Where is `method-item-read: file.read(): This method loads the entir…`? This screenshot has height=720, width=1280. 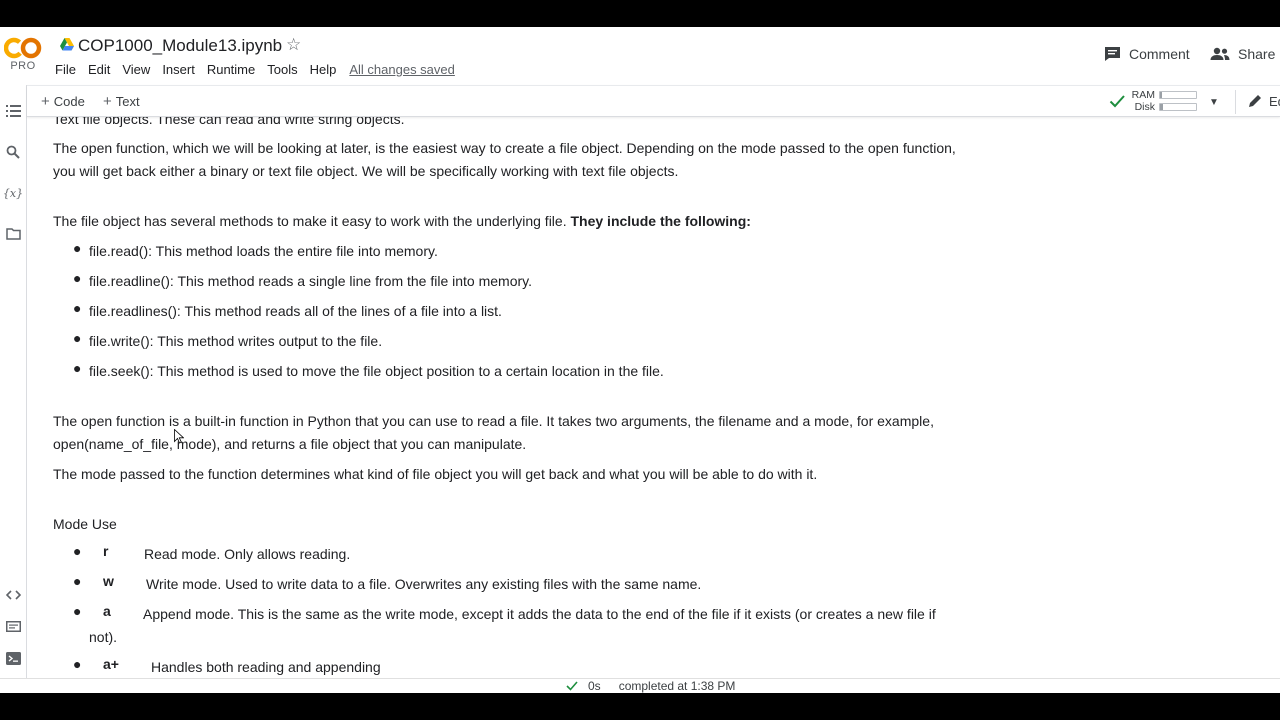 method-item-read: file.read(): This method loads the entir… is located at coordinates (263, 251).